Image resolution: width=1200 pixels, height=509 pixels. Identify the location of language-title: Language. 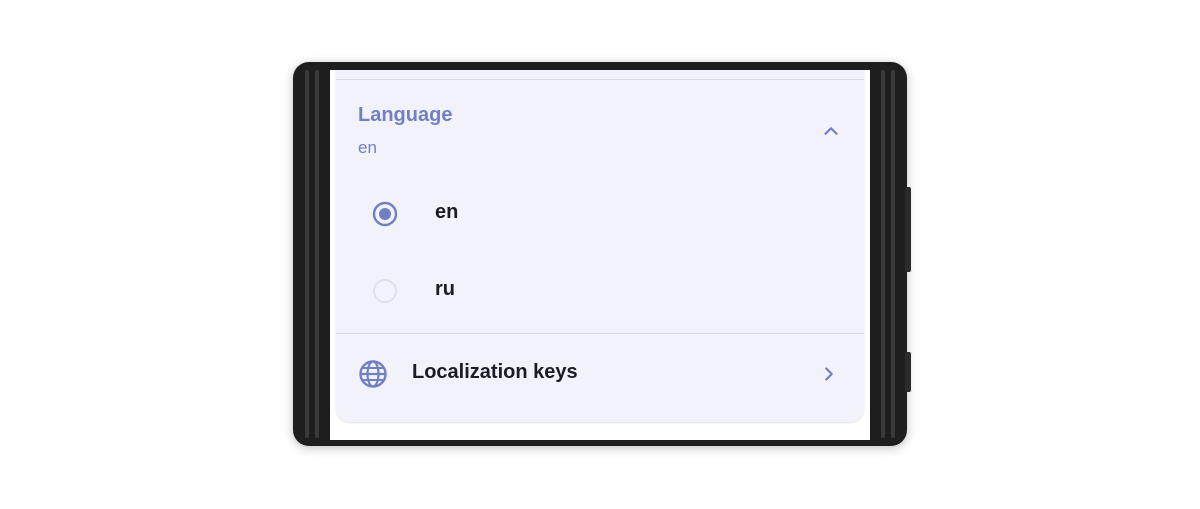
(405, 115).